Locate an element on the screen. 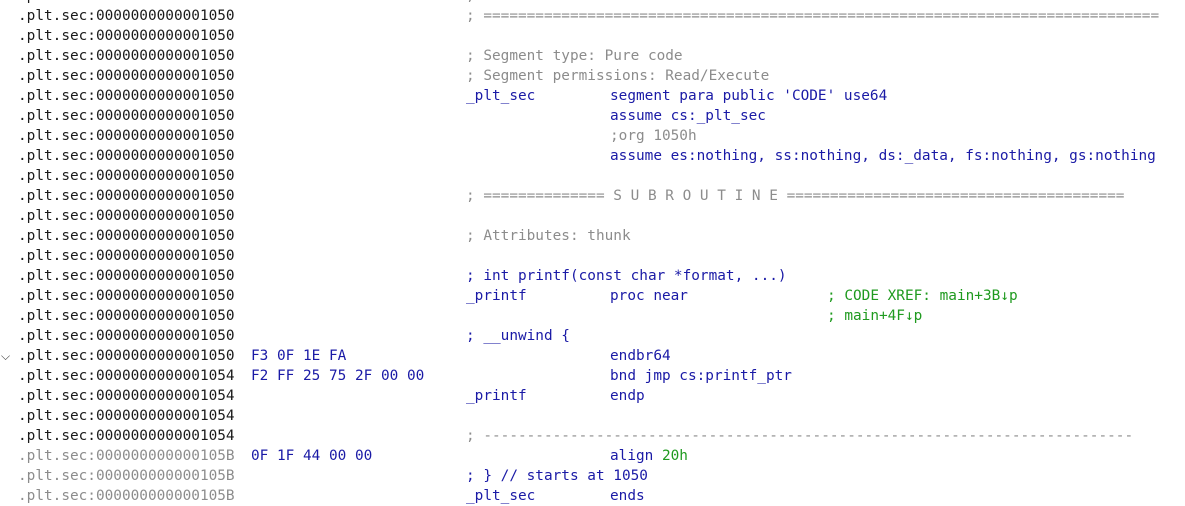 The width and height of the screenshot is (1185, 506). listing-line: .plt.sec:0000000000001050 ; main+4F↓p is located at coordinates (592, 316).